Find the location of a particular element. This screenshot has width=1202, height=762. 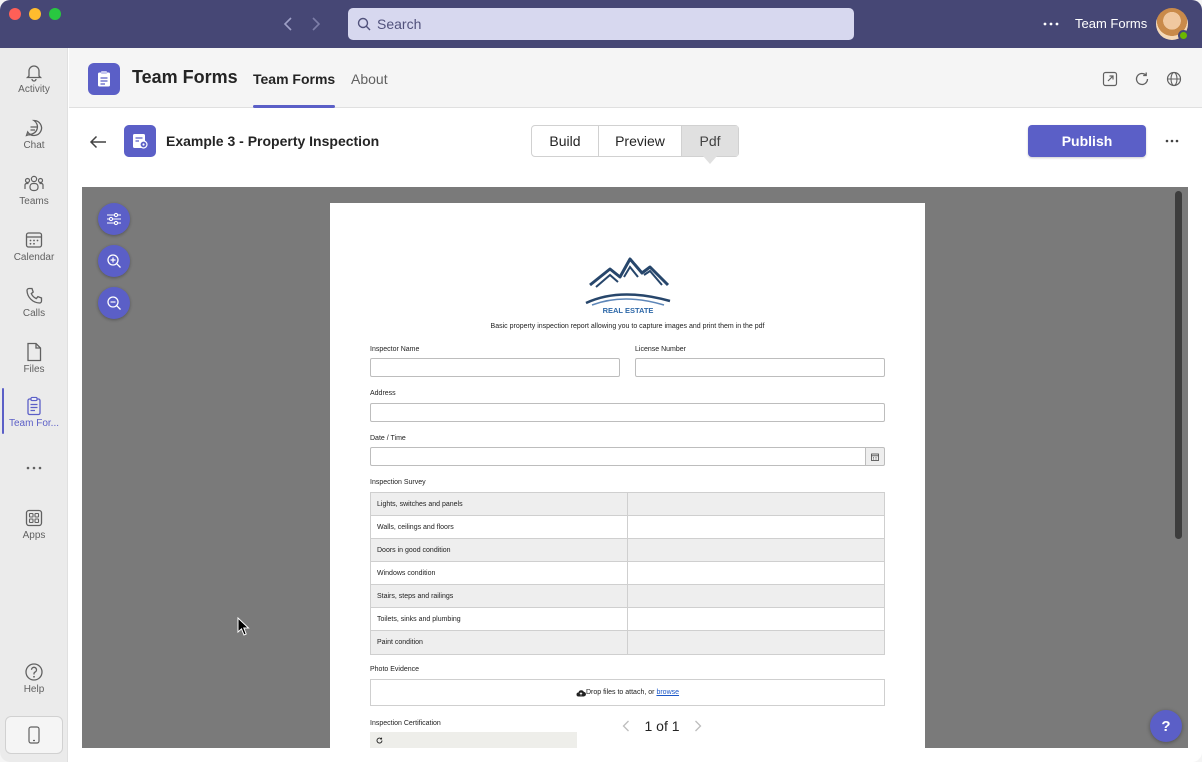

mobile-phone-icon is located at coordinates (34, 735).